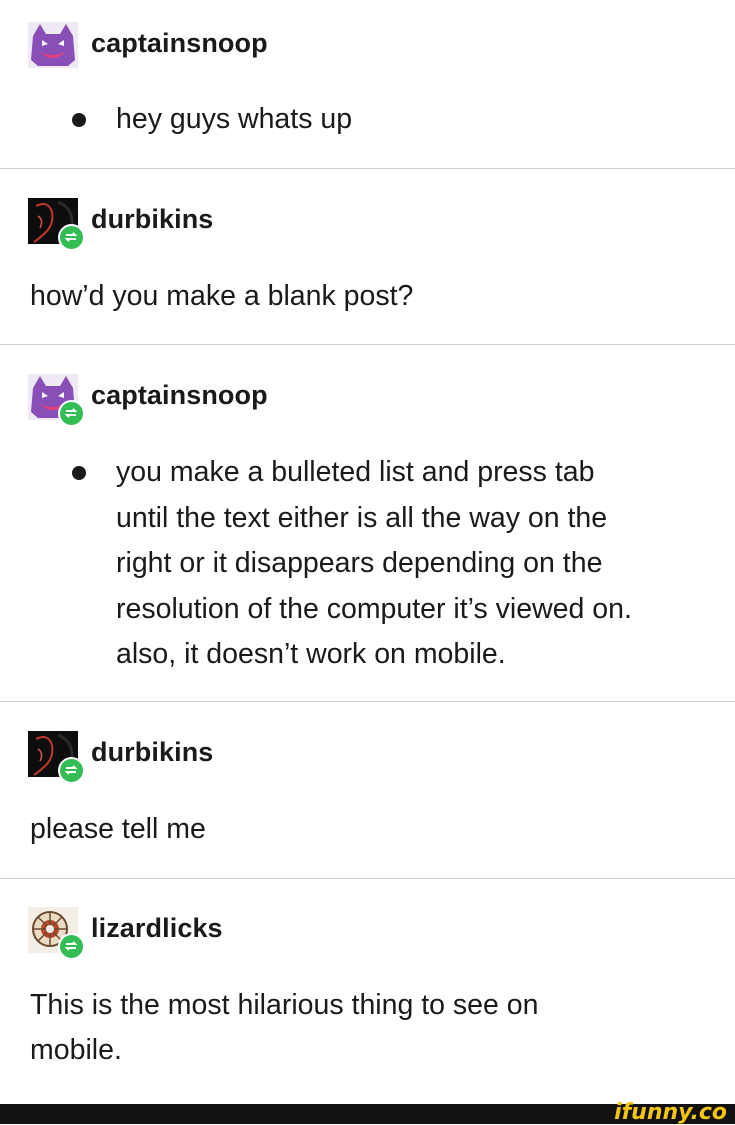 The image size is (735, 1125). Describe the element at coordinates (76, 1050) in the screenshot. I see `text-line: mobile.` at that location.